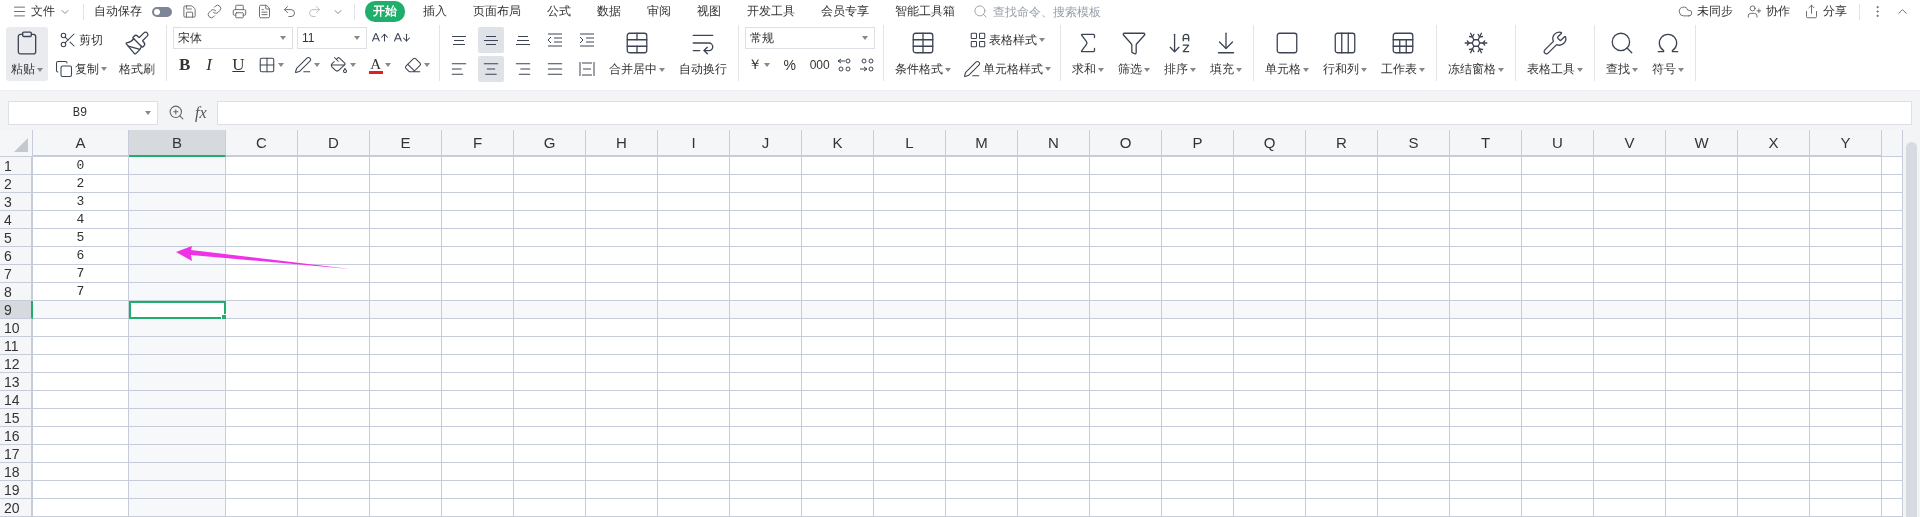 This screenshot has height=517, width=1920. Describe the element at coordinates (1179, 54) in the screenshot. I see `sort-button: 排序` at that location.